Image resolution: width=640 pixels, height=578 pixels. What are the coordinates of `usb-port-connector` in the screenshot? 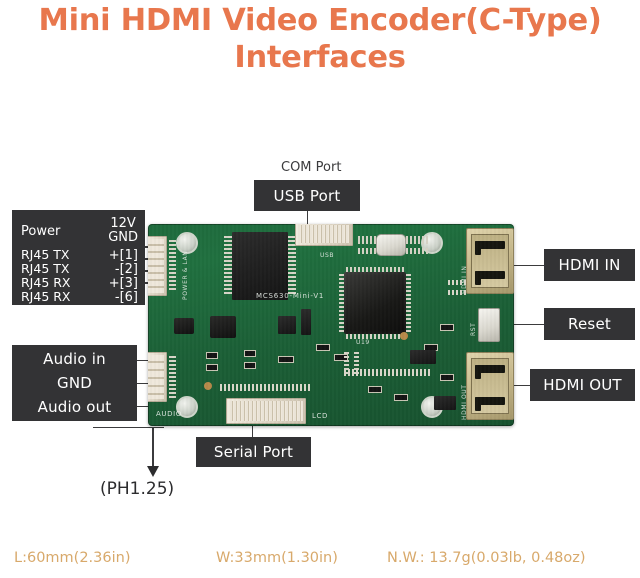 It's located at (324, 235).